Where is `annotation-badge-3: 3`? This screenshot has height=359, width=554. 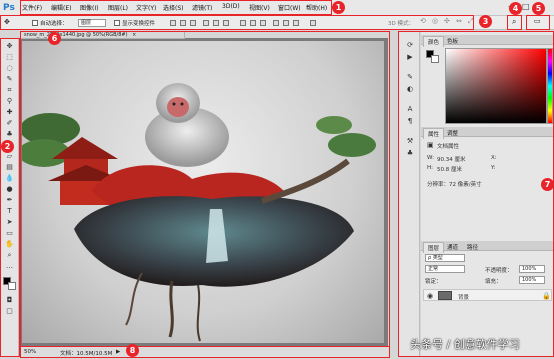
annotation-badge-3: 3 is located at coordinates (485, 21).